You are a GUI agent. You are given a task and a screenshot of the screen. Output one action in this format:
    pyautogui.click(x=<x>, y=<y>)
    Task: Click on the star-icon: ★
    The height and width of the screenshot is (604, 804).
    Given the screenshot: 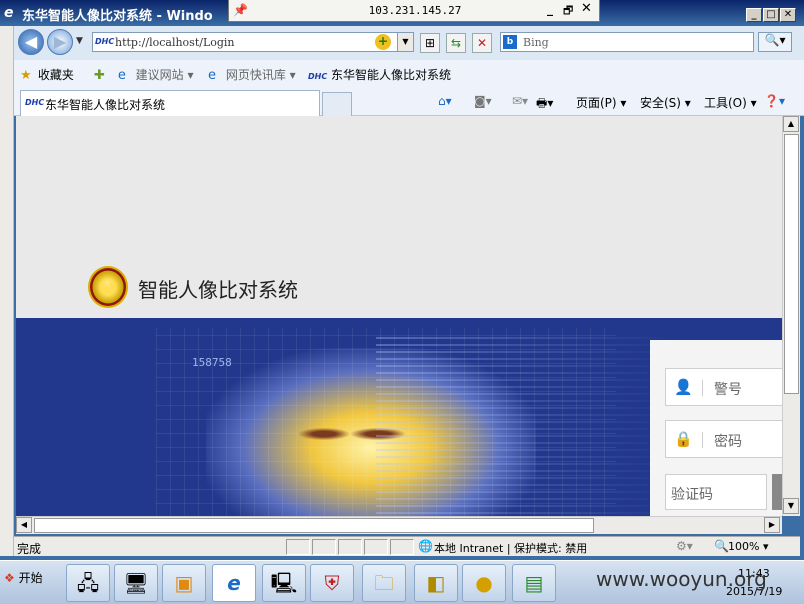 What is the action you would take?
    pyautogui.click(x=26, y=75)
    